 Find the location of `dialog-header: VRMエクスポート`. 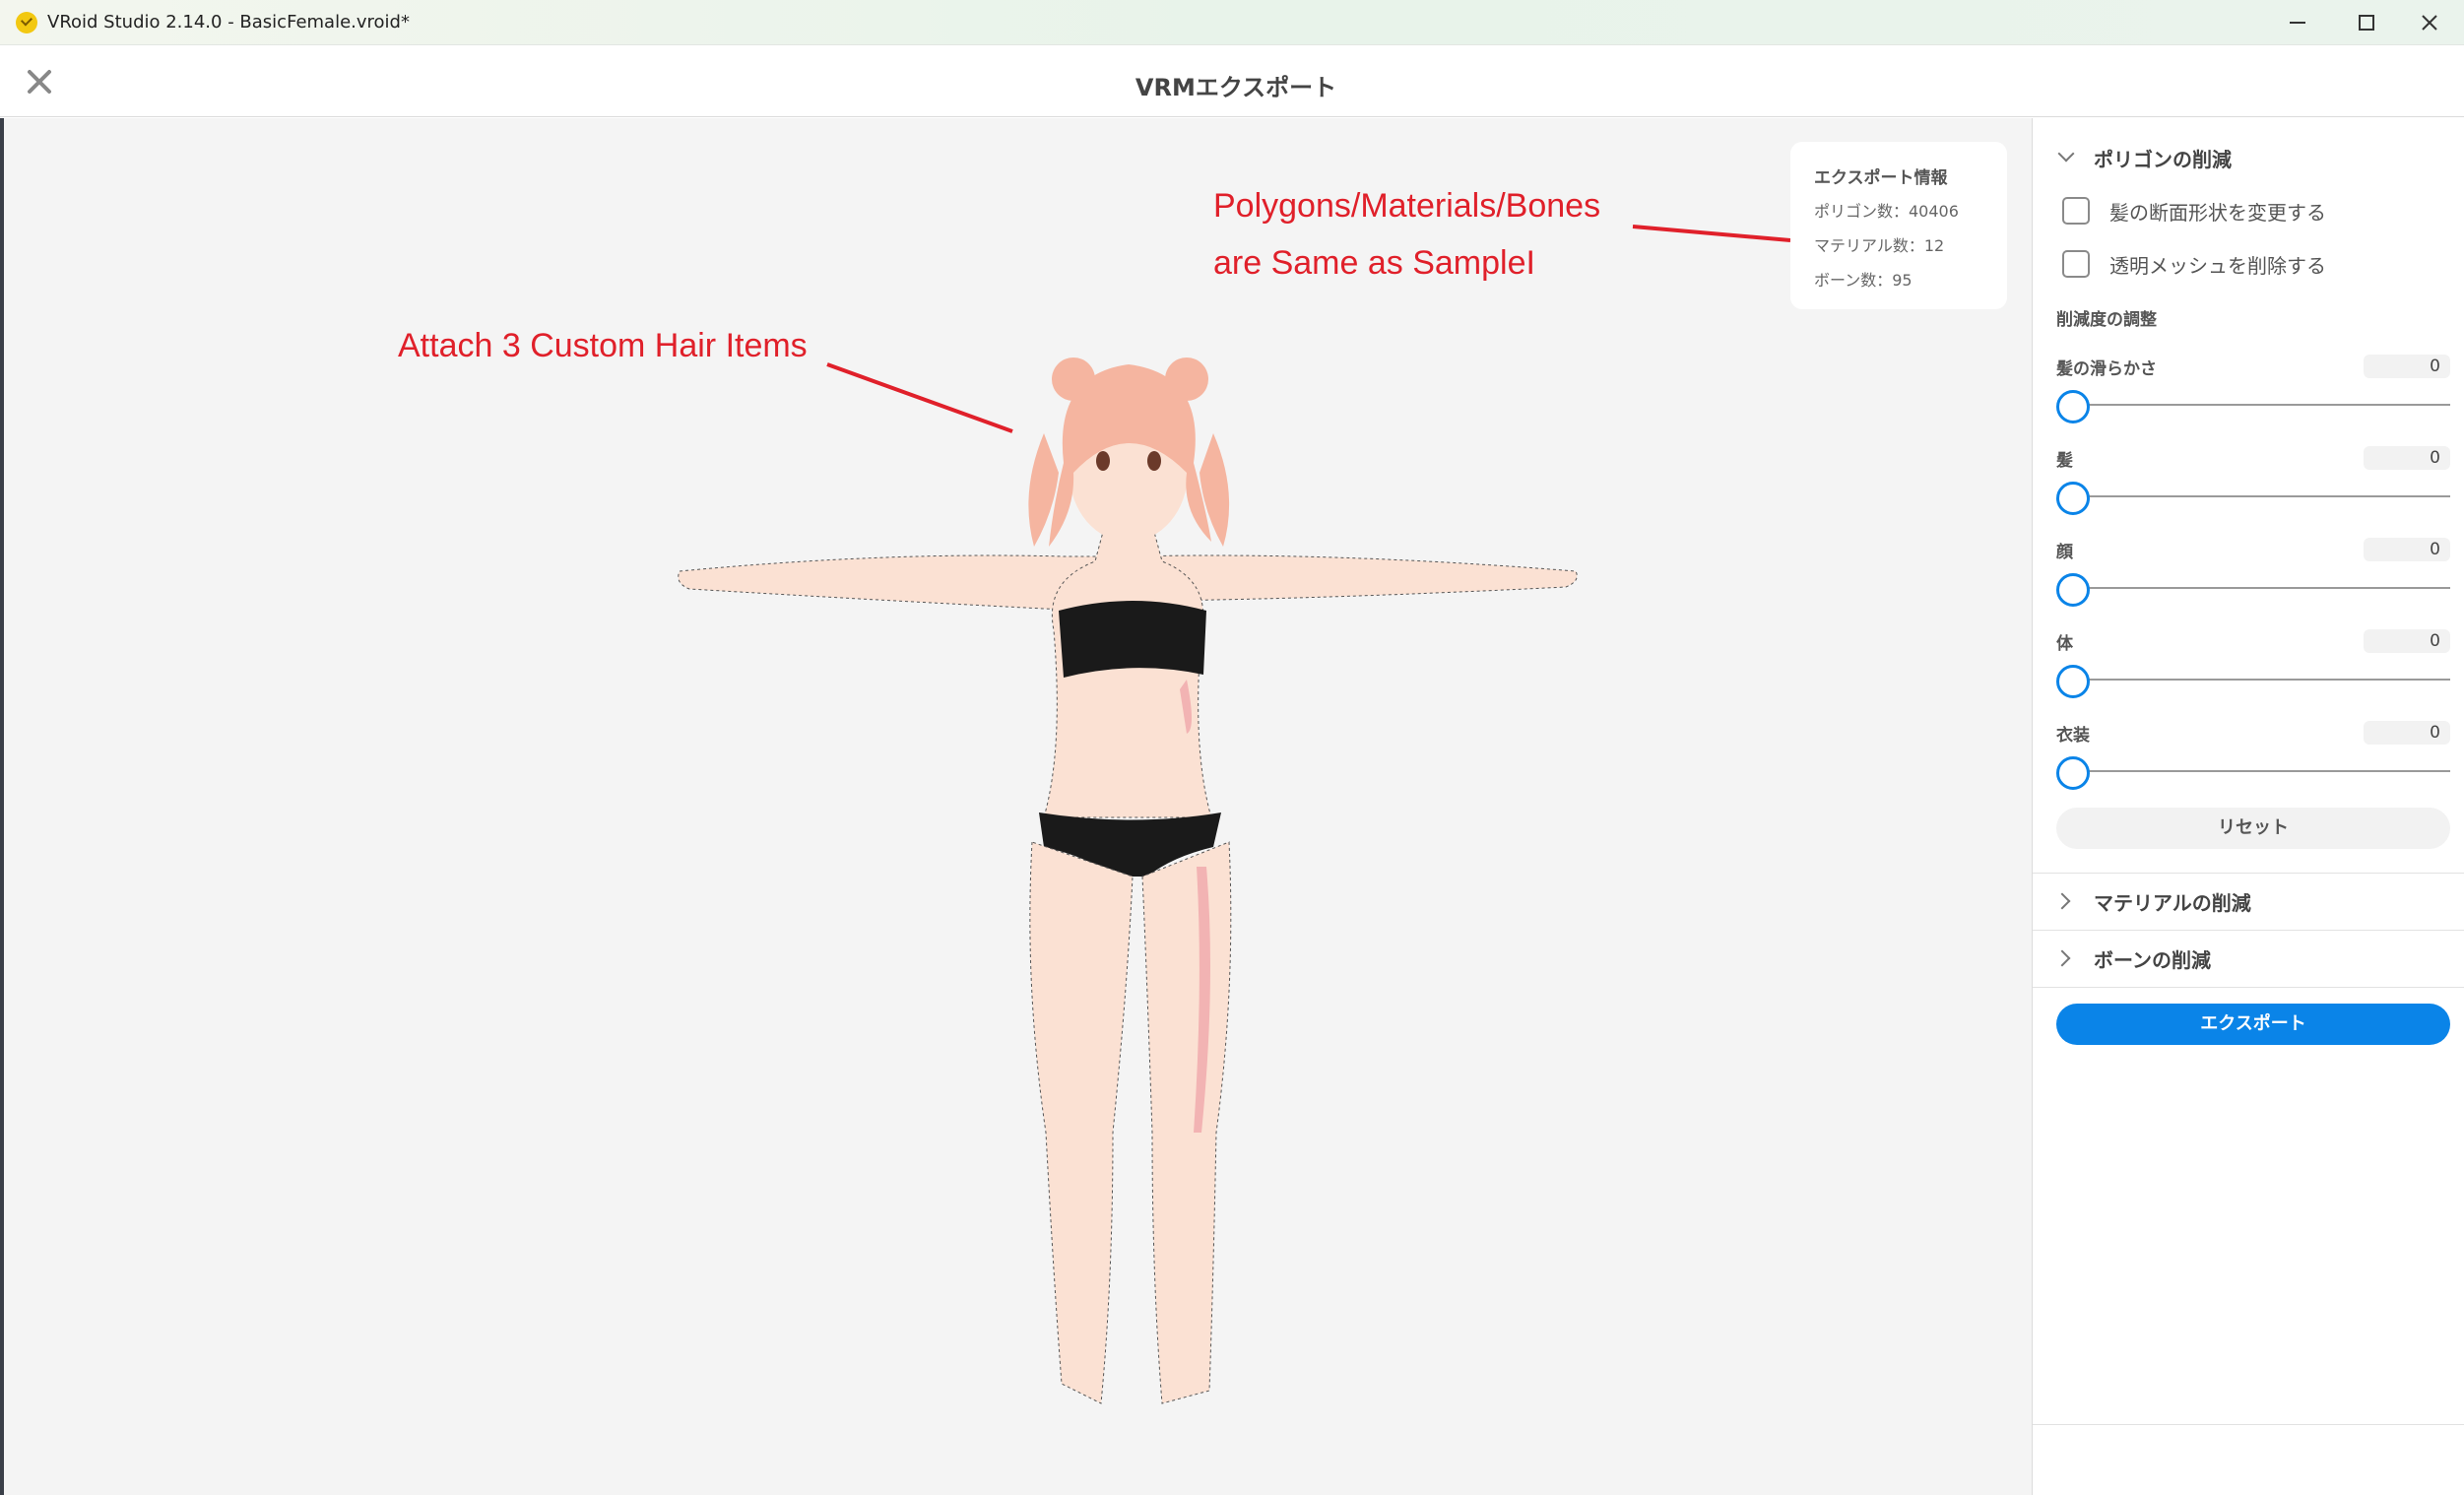

dialog-header: VRMエクスポート is located at coordinates (1232, 81).